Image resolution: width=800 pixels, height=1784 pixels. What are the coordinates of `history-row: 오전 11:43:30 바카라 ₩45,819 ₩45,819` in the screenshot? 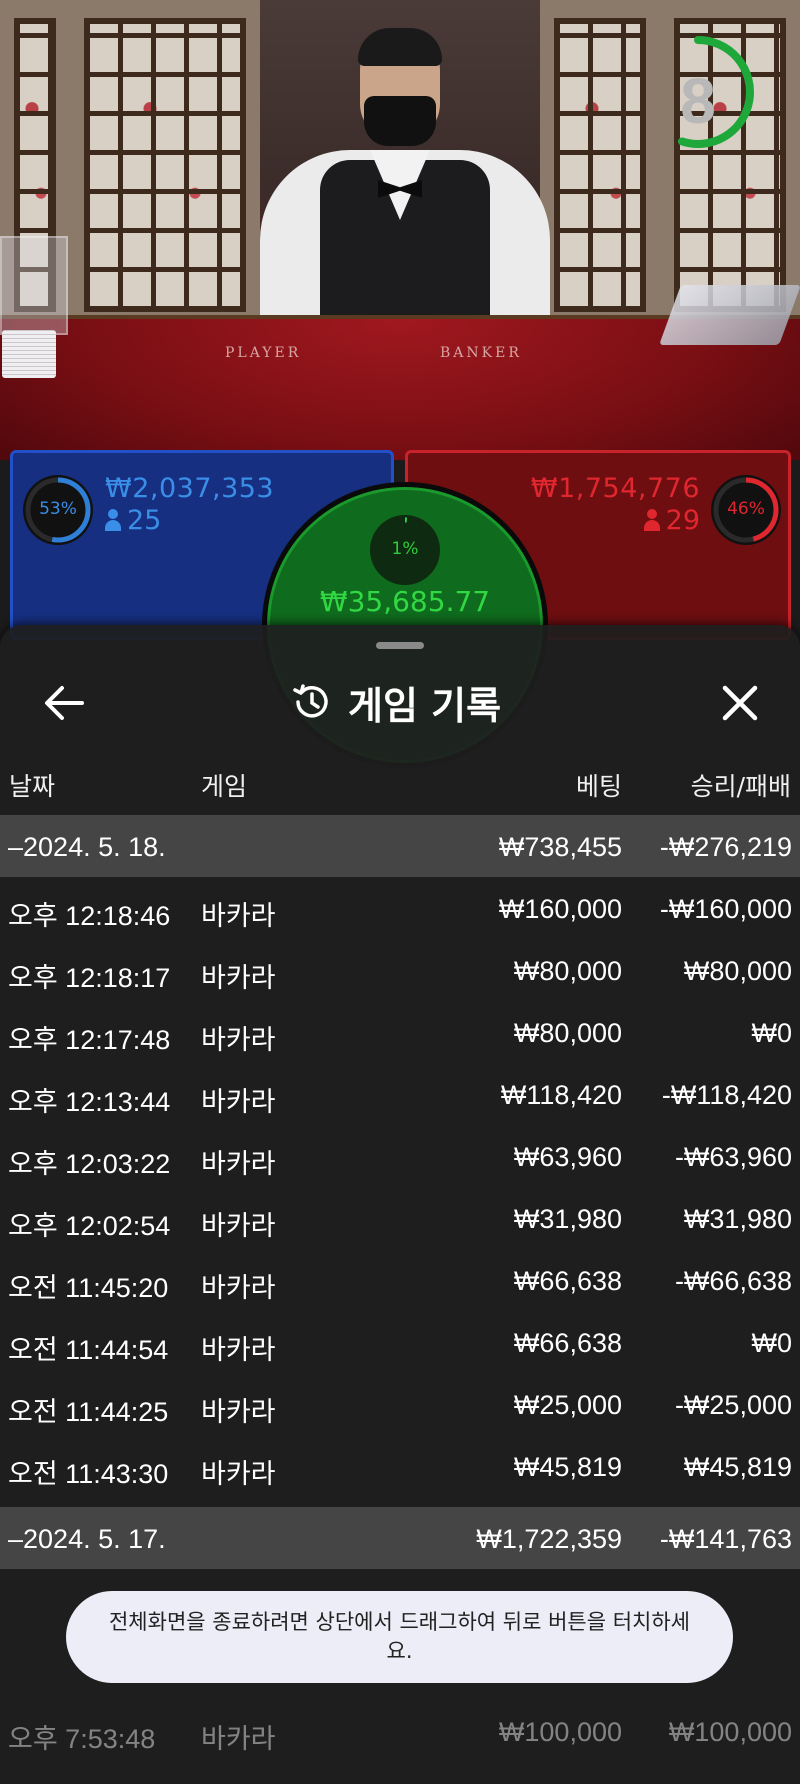 It's located at (400, 1466).